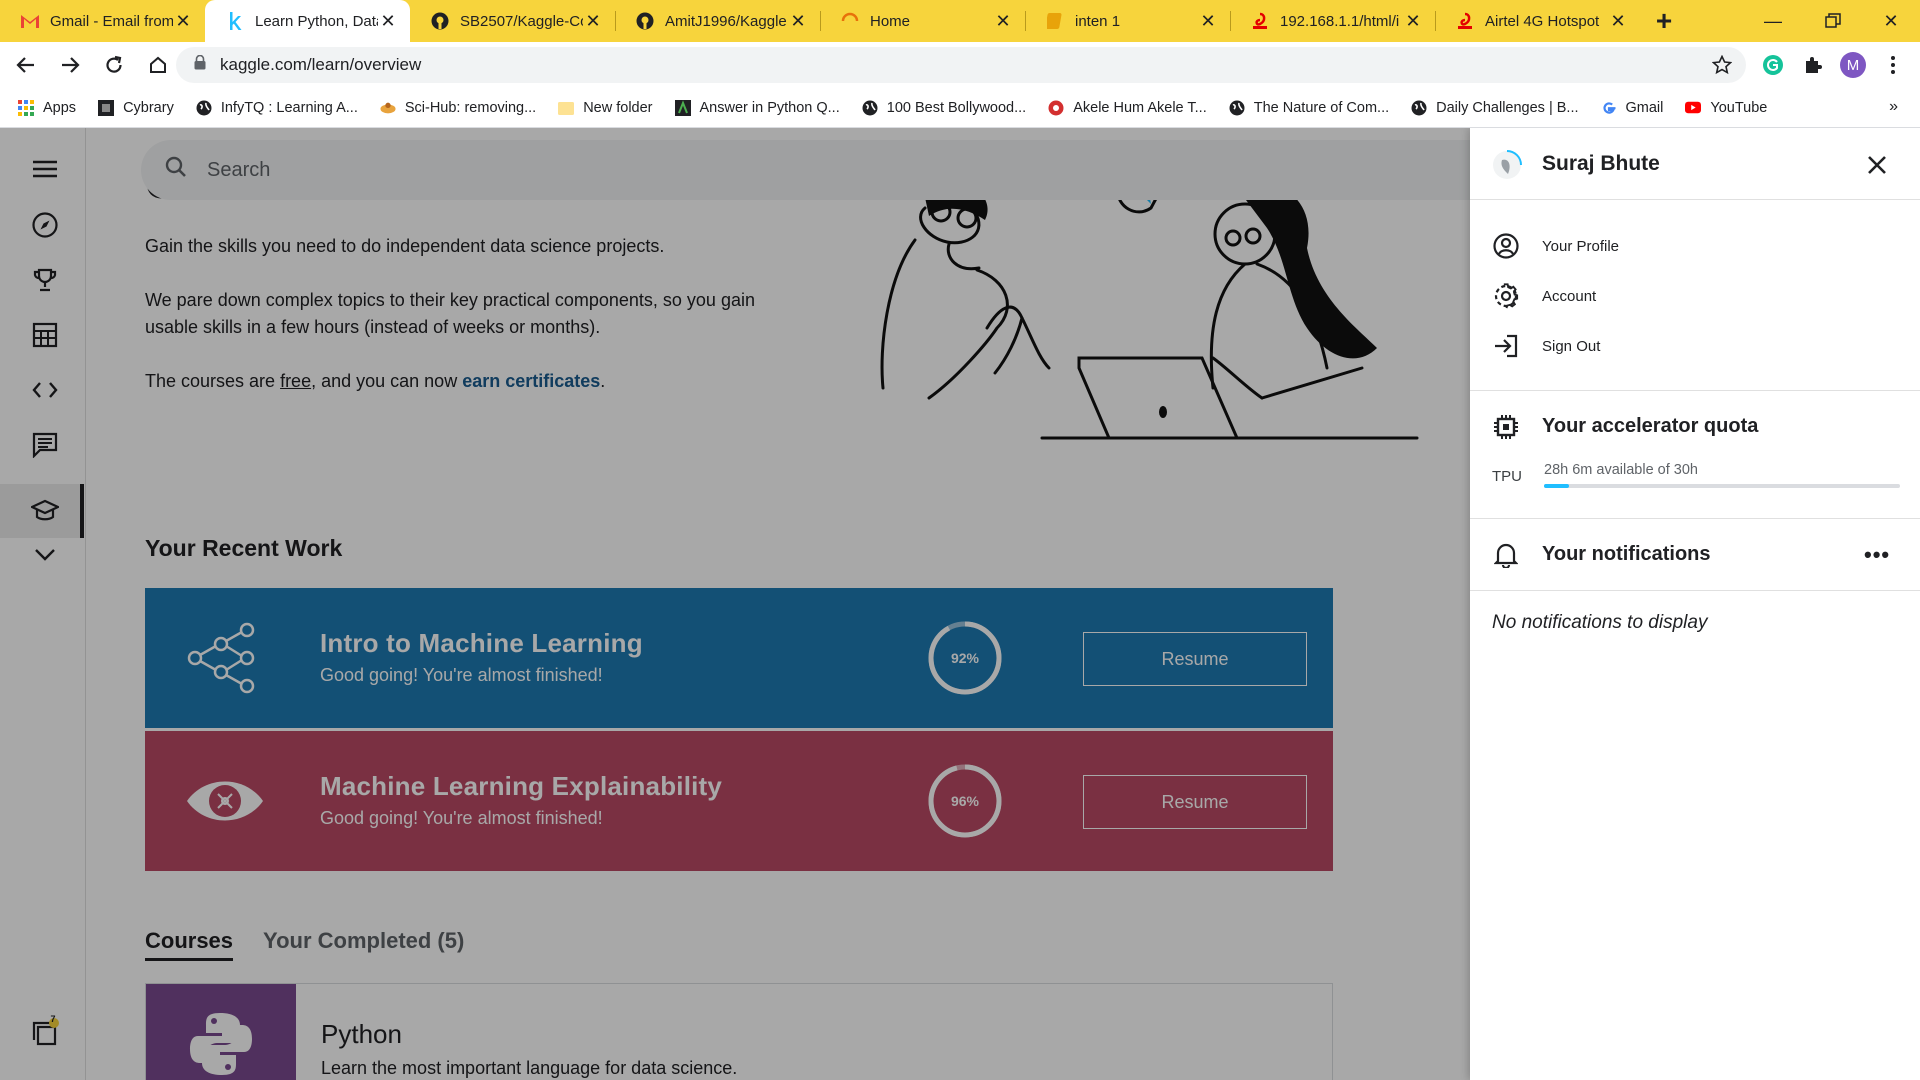 The width and height of the screenshot is (1920, 1080). Describe the element at coordinates (1600, 622) in the screenshot. I see `no-notifications-text: No notifications to display` at that location.